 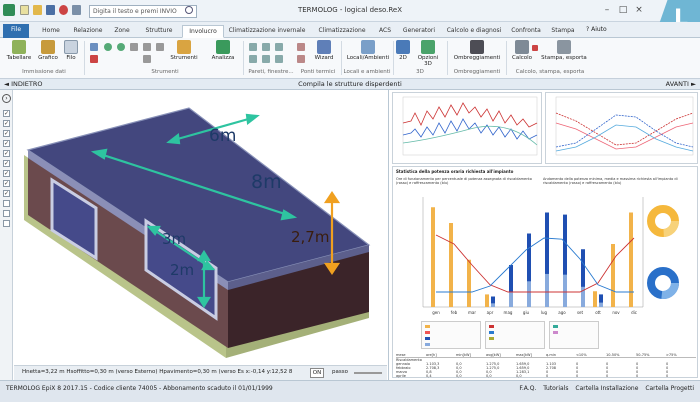 I want to click on tab-climatizzazione-invernale: Climatizzazione invernale, so click(x=267, y=31).